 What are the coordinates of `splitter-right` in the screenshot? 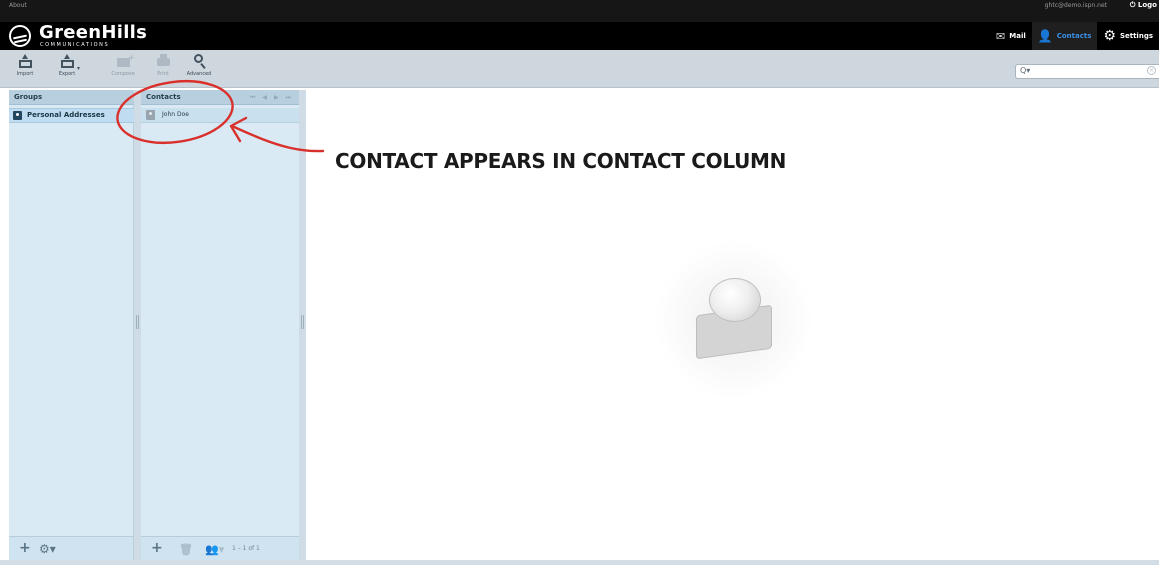 It's located at (302, 325).